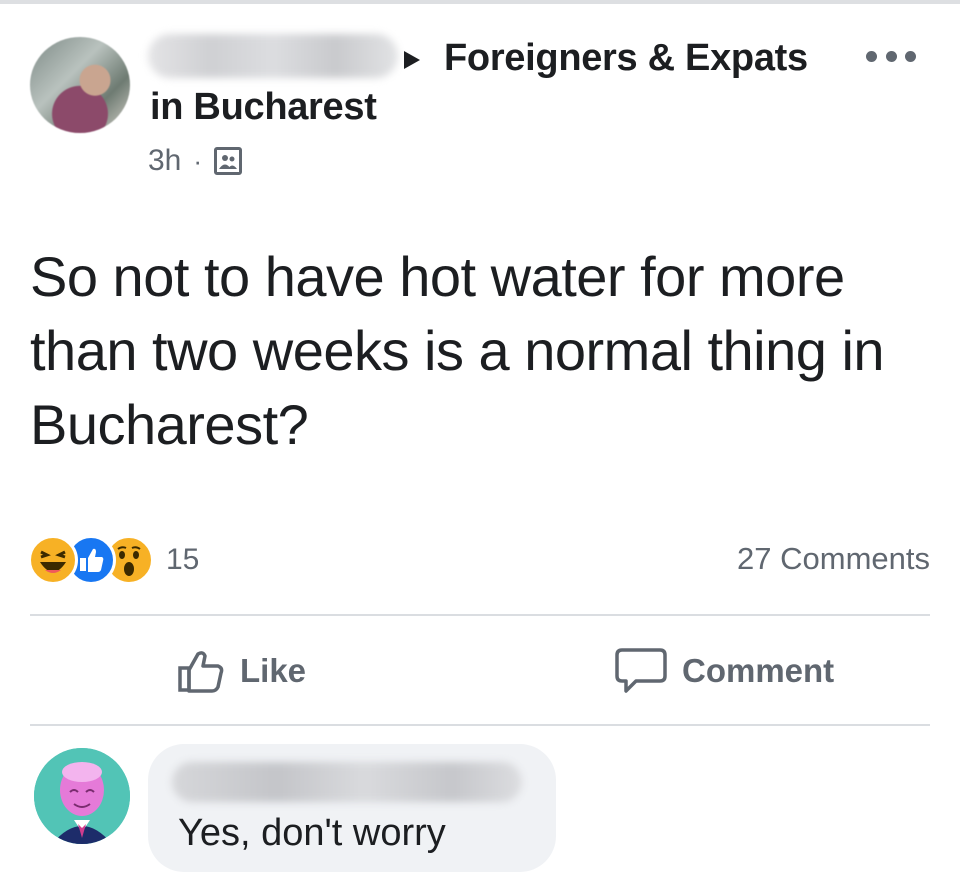 This screenshot has width=960, height=884. I want to click on arrow-right-icon, so click(412, 60).